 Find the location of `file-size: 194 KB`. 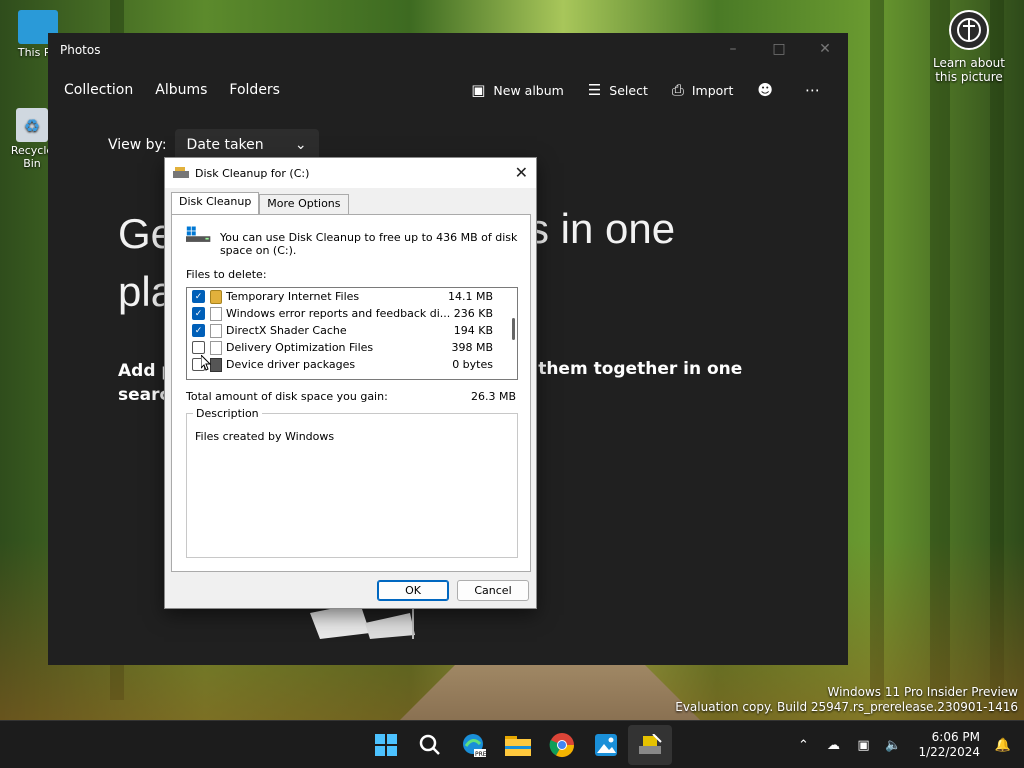

file-size: 194 KB is located at coordinates (473, 330).